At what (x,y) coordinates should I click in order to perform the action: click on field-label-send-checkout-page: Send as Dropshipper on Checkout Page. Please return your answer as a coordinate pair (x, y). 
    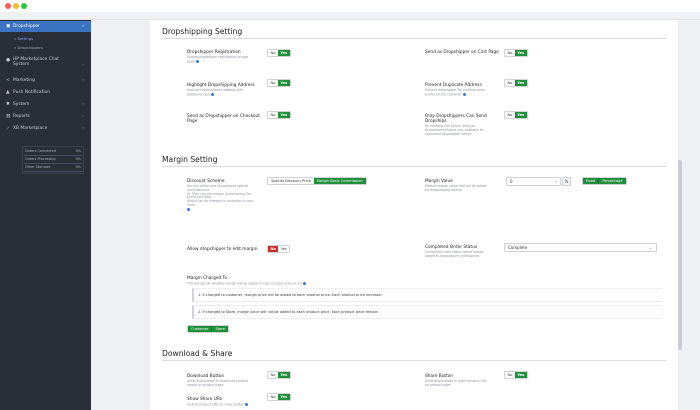
    Looking at the image, I should click on (223, 119).